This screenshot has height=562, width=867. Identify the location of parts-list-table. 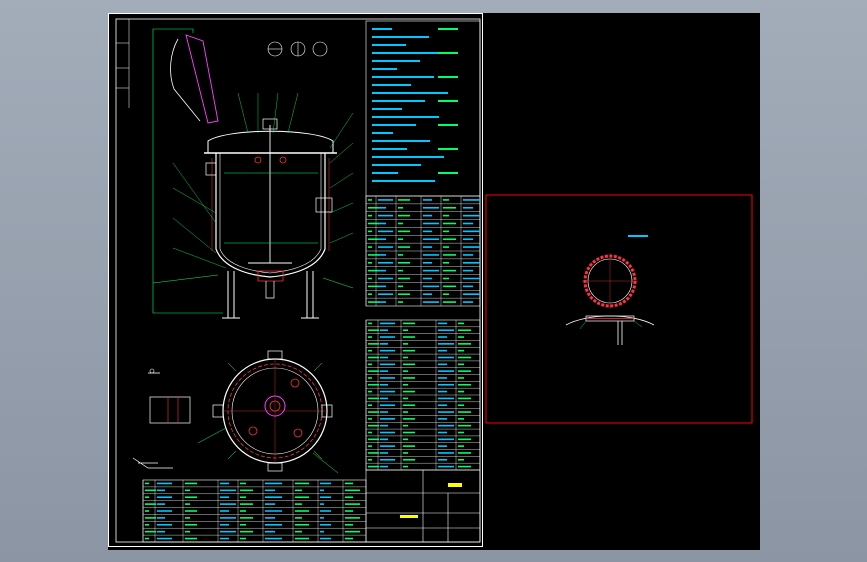
(423, 395).